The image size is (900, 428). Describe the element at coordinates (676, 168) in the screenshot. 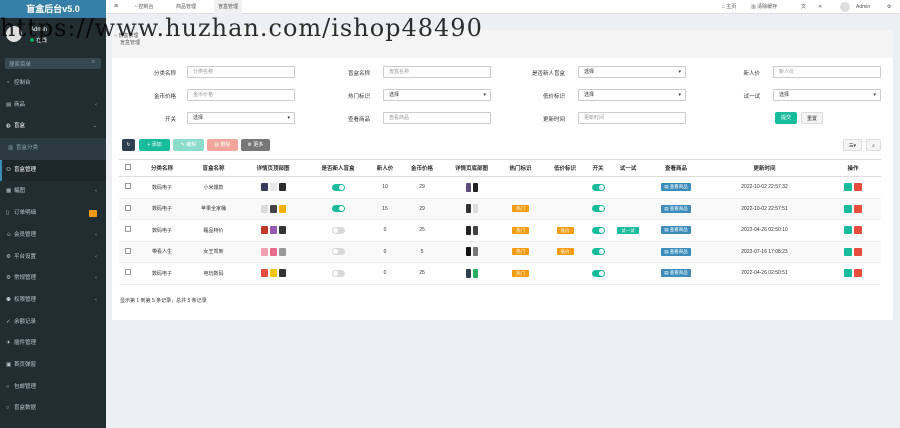

I see `header-view-goods: 查看商品` at that location.